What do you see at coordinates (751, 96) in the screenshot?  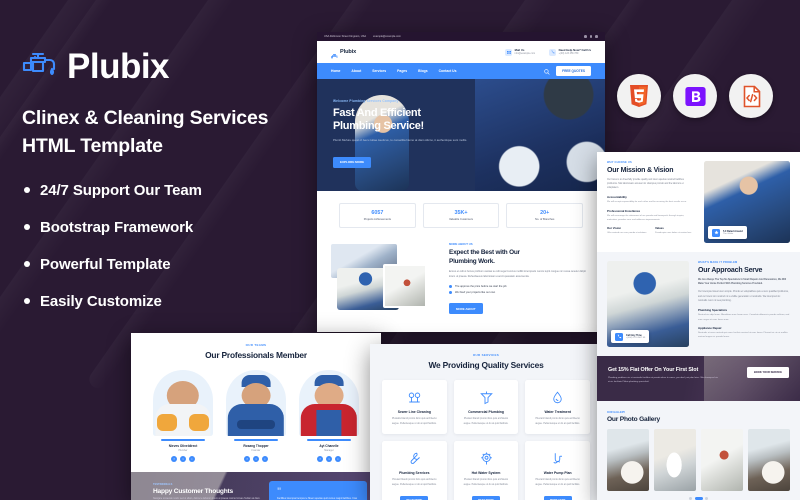 I see `code-file-icon` at bounding box center [751, 96].